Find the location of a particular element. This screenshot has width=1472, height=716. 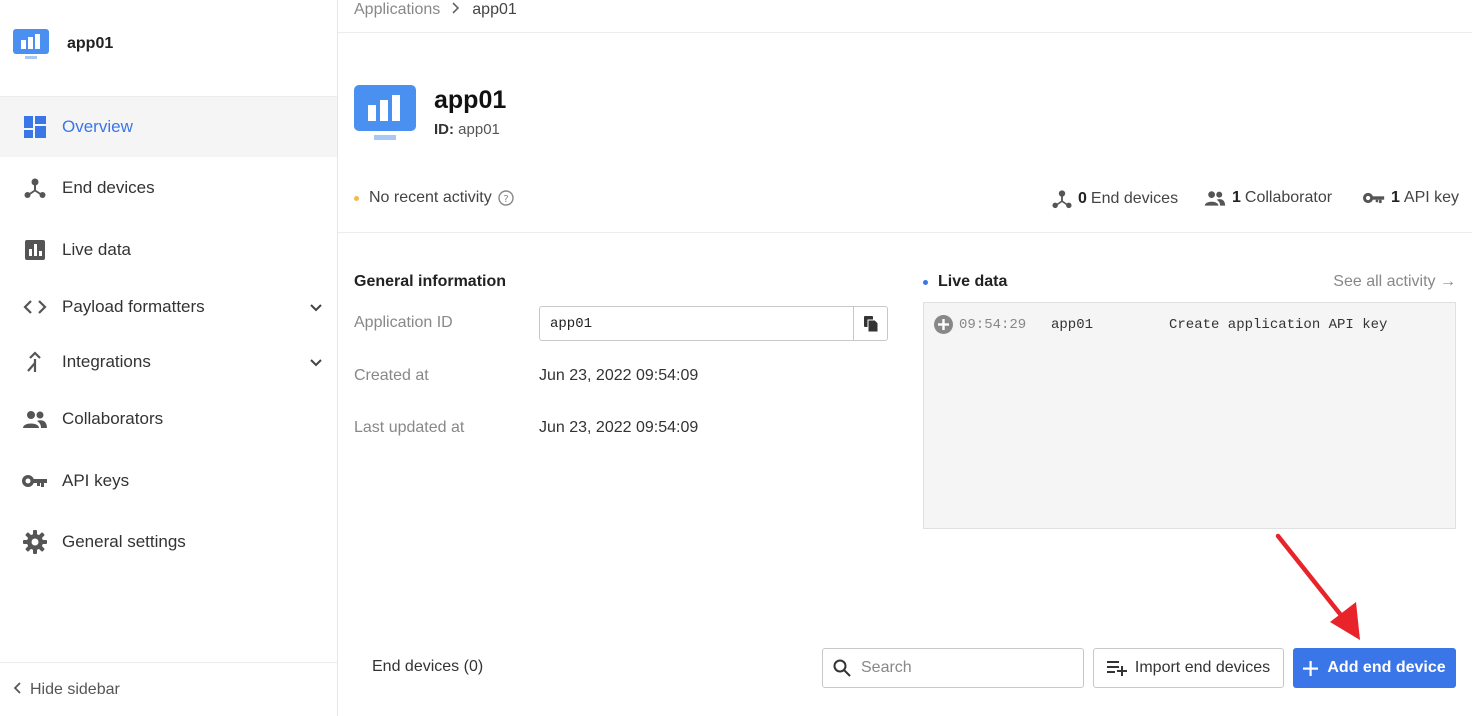

annotation-arrow-icon is located at coordinates (1317, 586).